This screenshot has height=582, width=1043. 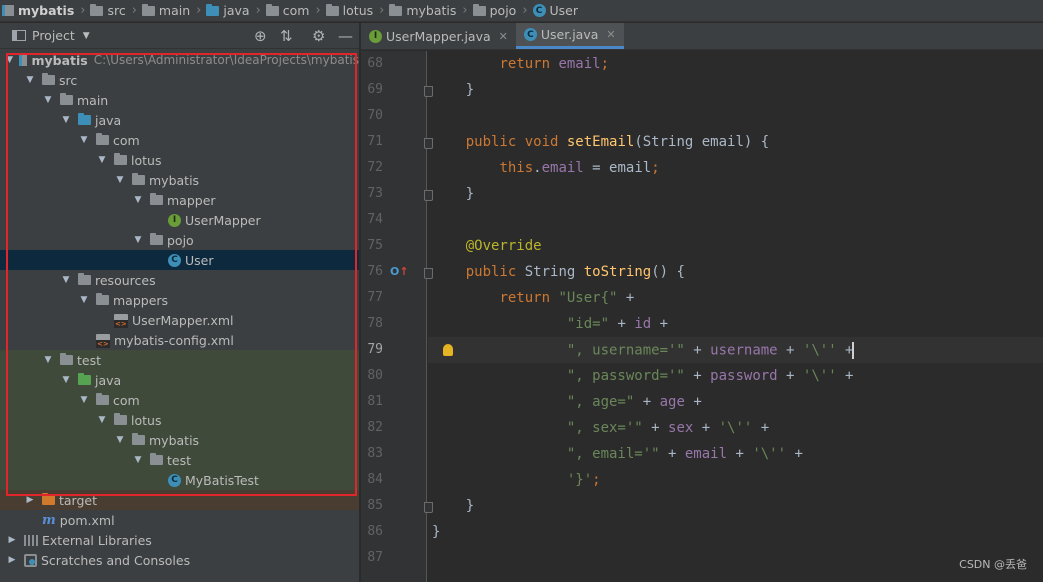 What do you see at coordinates (643, 350) in the screenshot?
I see `code-line: ", username='" + username + '\'' +` at bounding box center [643, 350].